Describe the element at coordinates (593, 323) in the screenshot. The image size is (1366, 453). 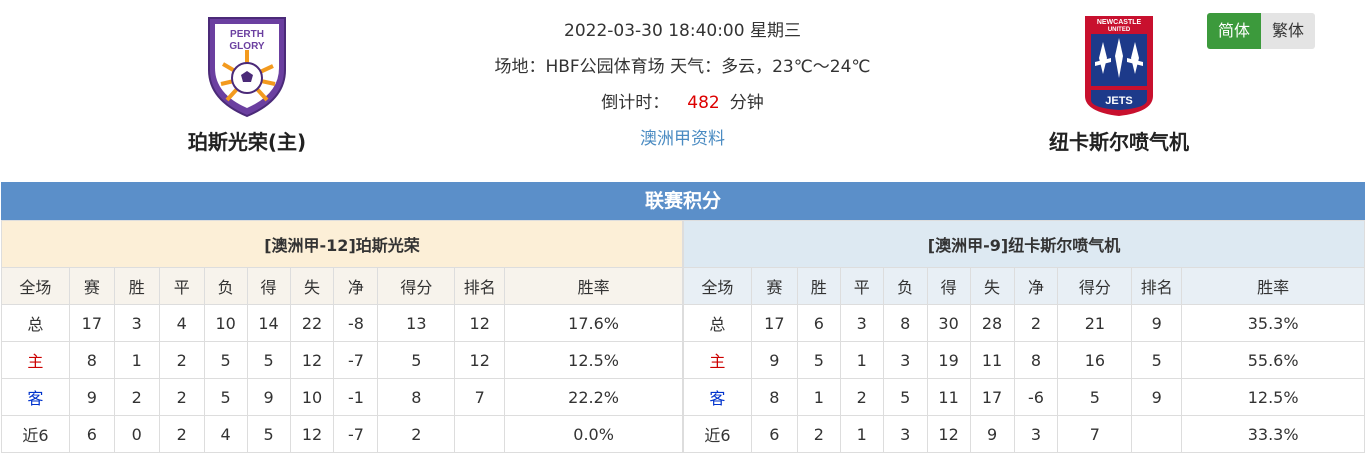
I see `table-cell: 17.6%` at that location.